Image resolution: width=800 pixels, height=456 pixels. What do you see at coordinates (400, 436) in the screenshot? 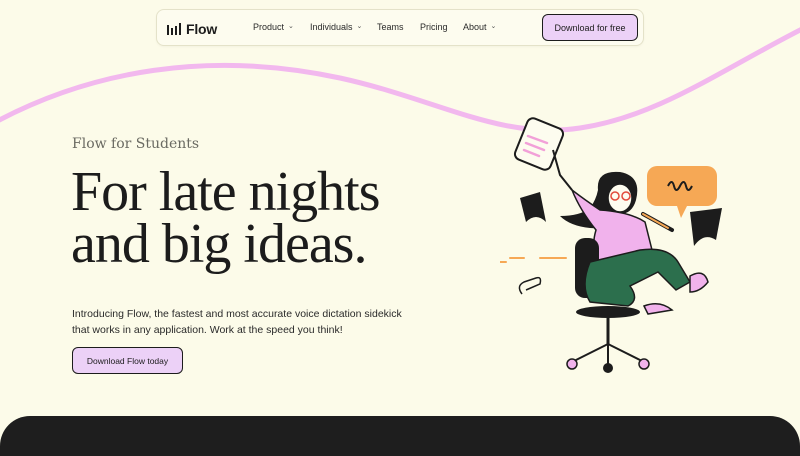
I see `next-section-dark-band` at bounding box center [400, 436].